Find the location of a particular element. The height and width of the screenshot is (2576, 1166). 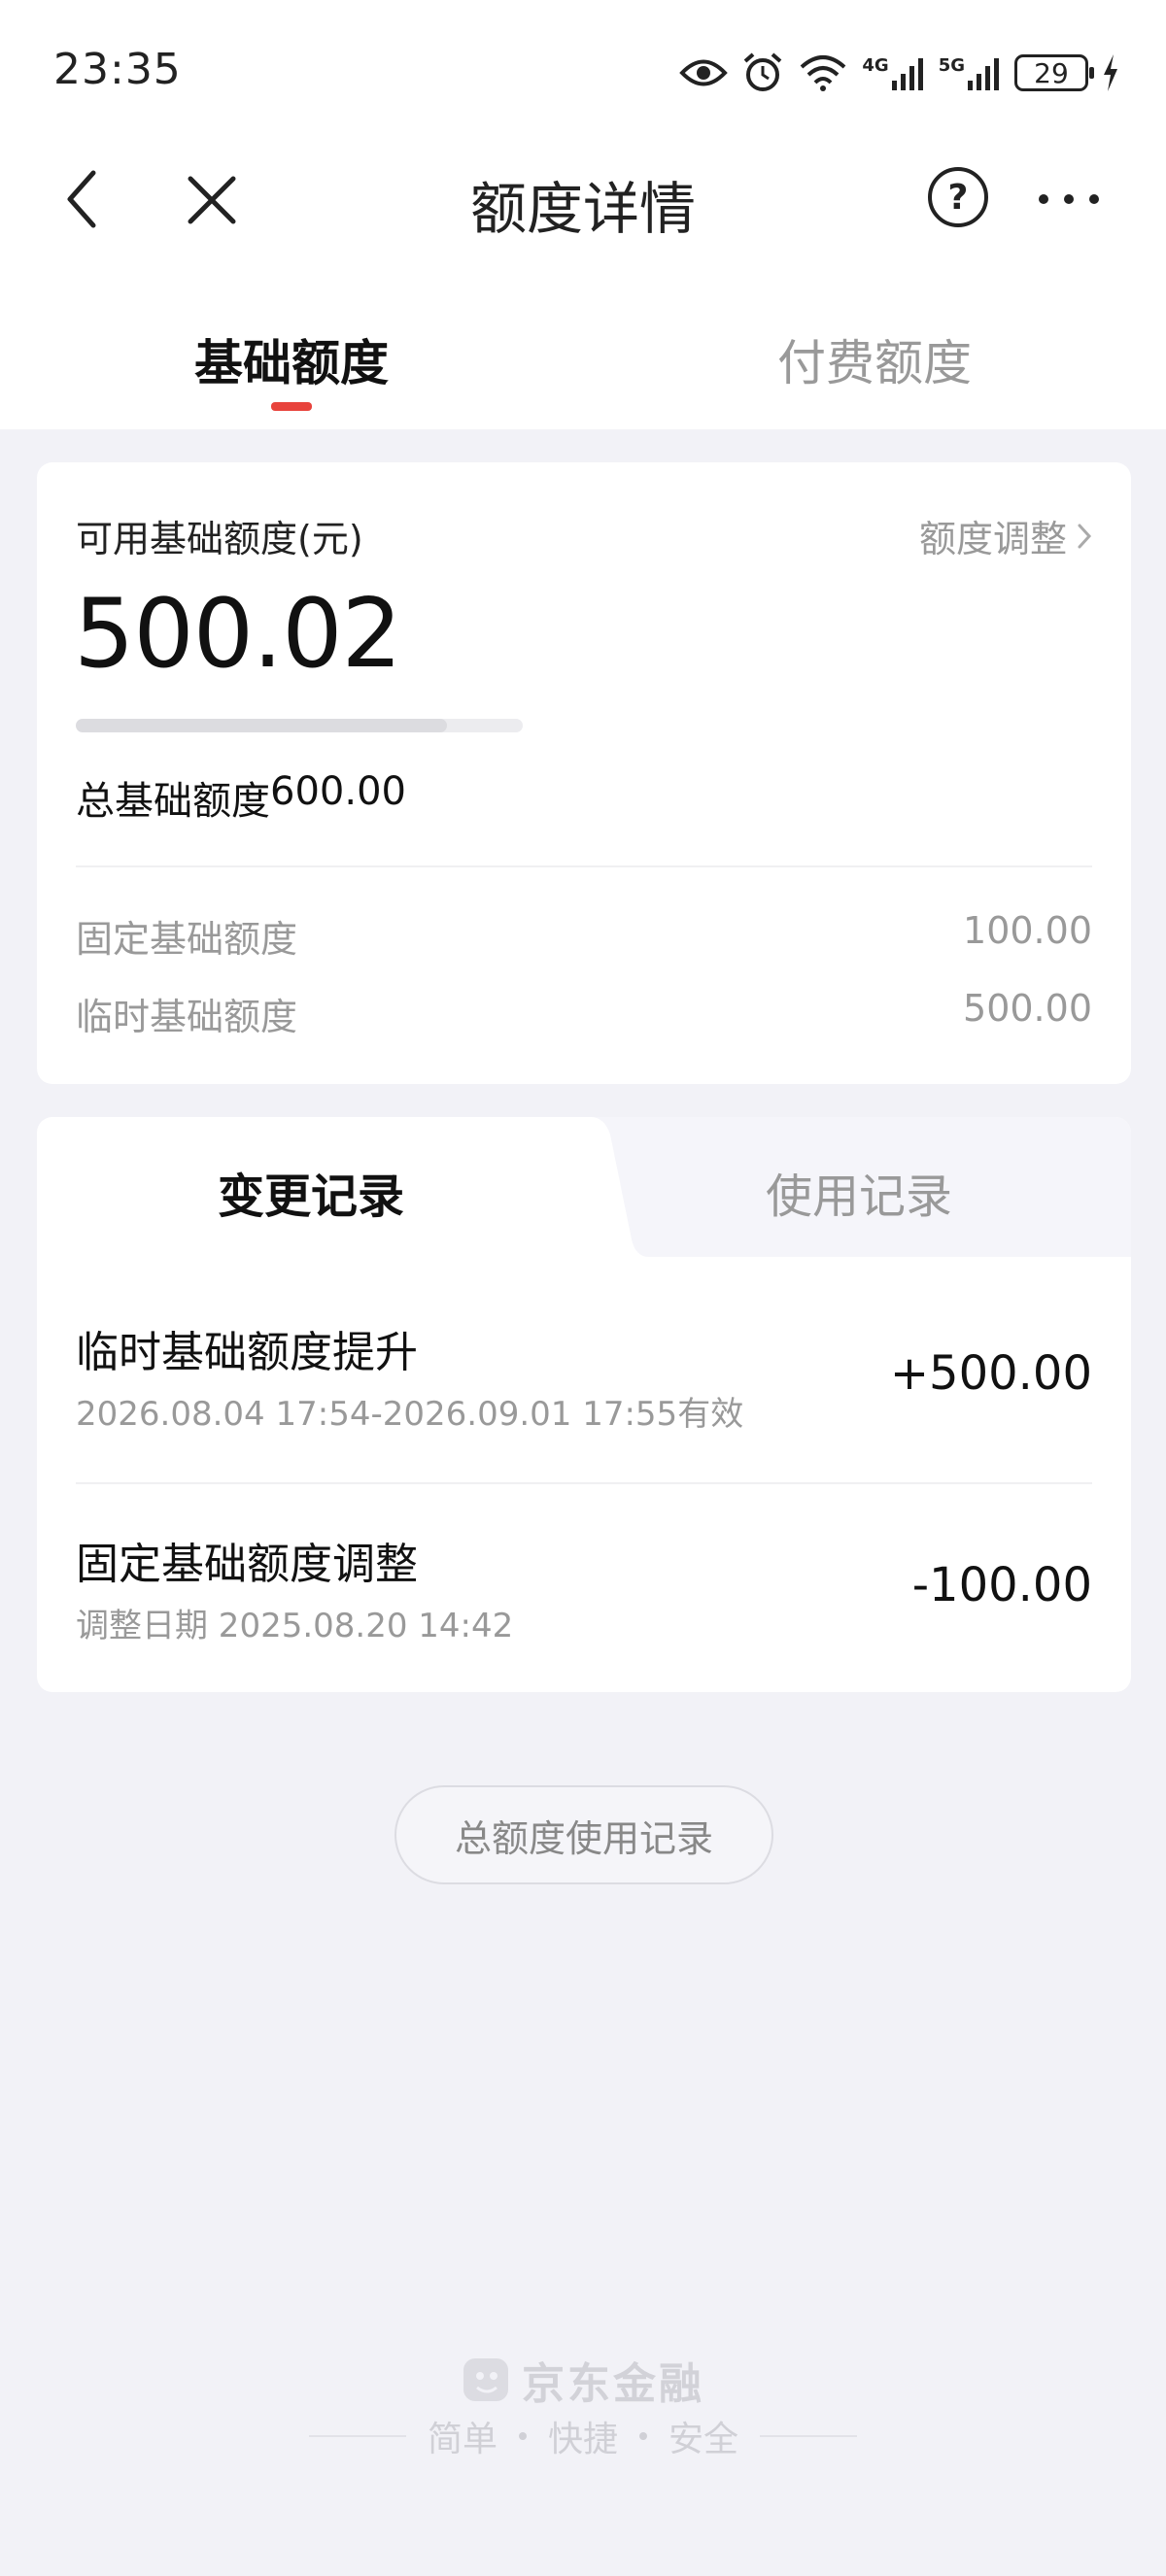

total-quota: 总基础额度 600.00 is located at coordinates (241, 797).